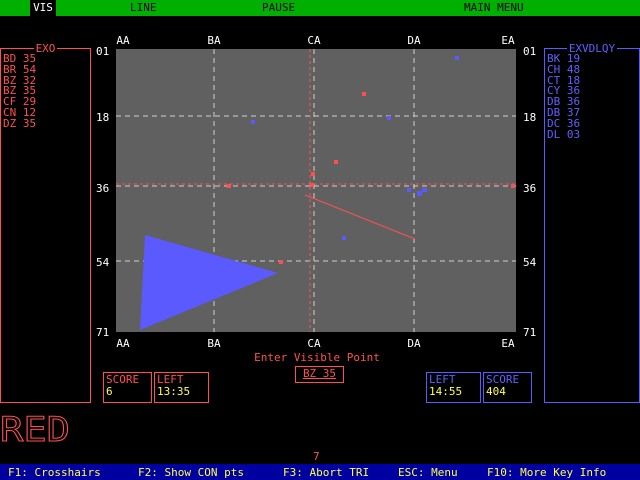  What do you see at coordinates (529, 117) in the screenshot?
I see `row-label-right: 18` at bounding box center [529, 117].